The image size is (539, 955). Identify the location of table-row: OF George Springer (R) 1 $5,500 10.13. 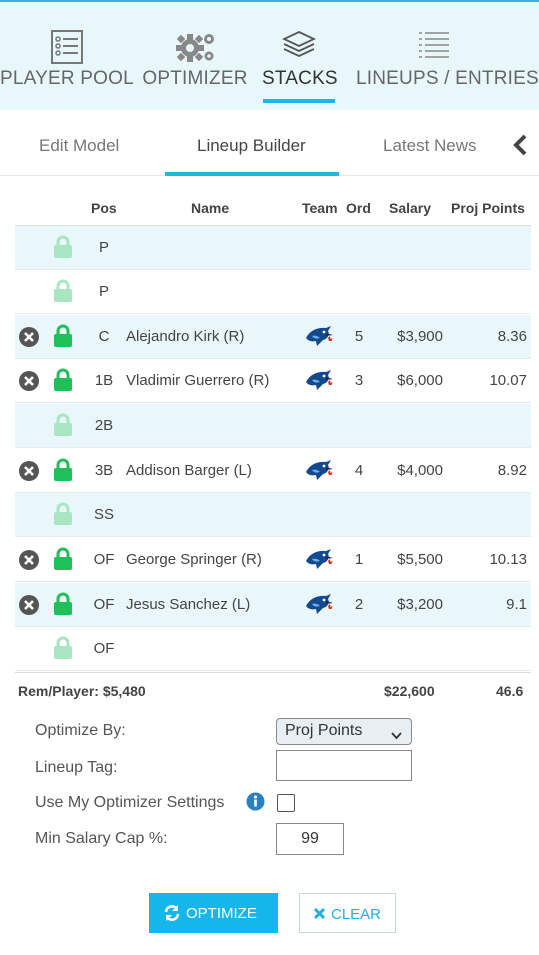
(273, 560).